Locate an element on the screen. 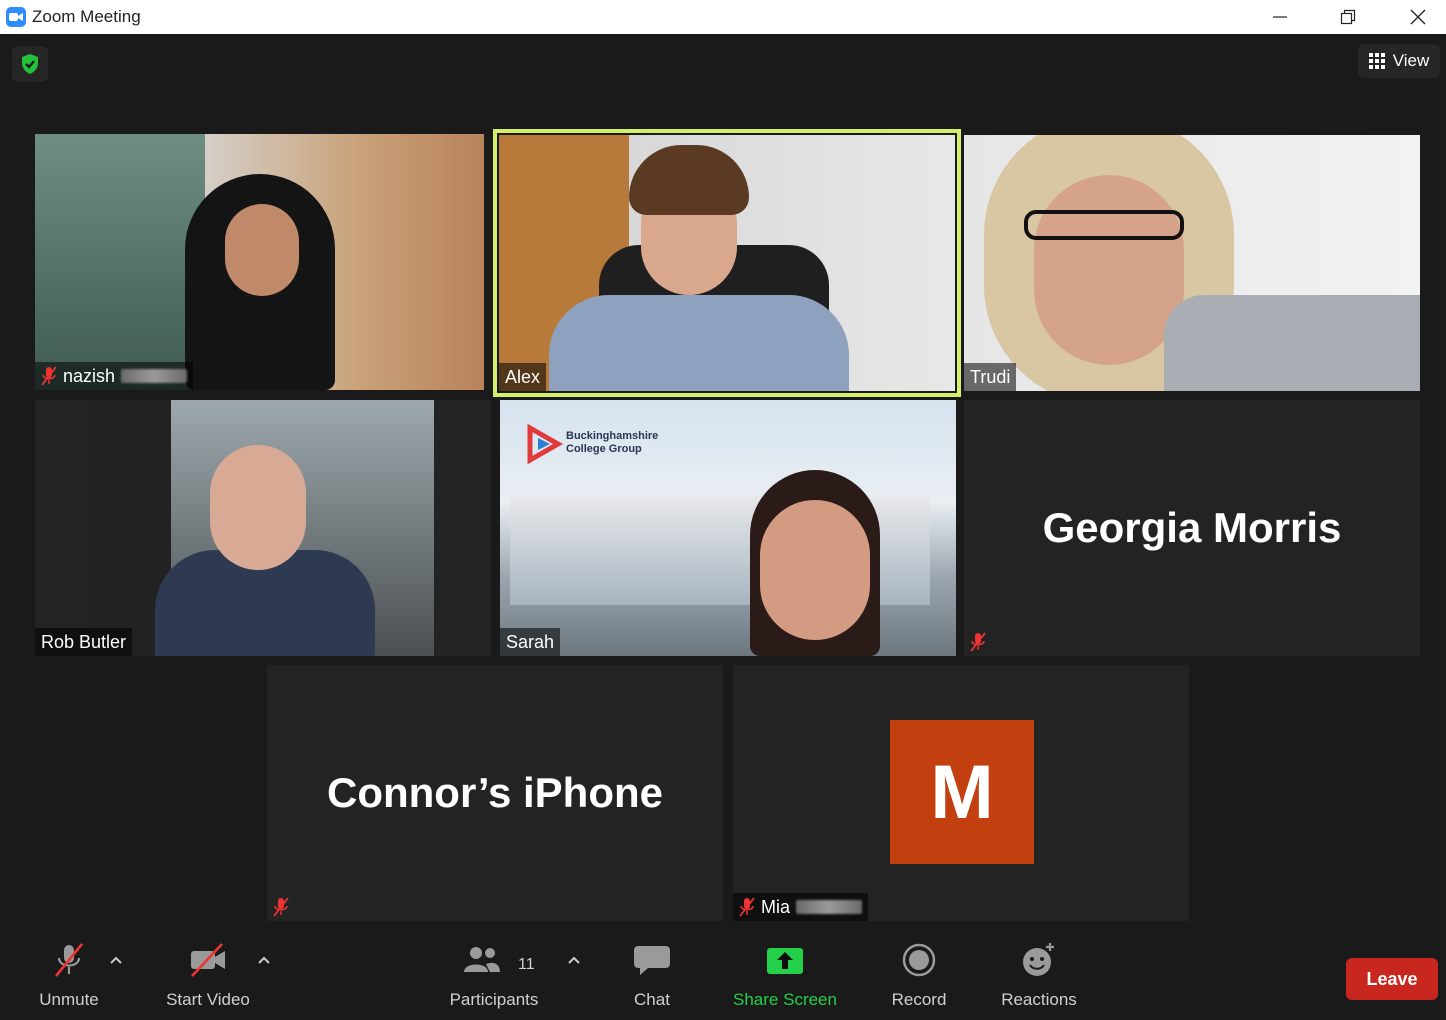  video-options-chevron-up-icon is located at coordinates (264, 960).